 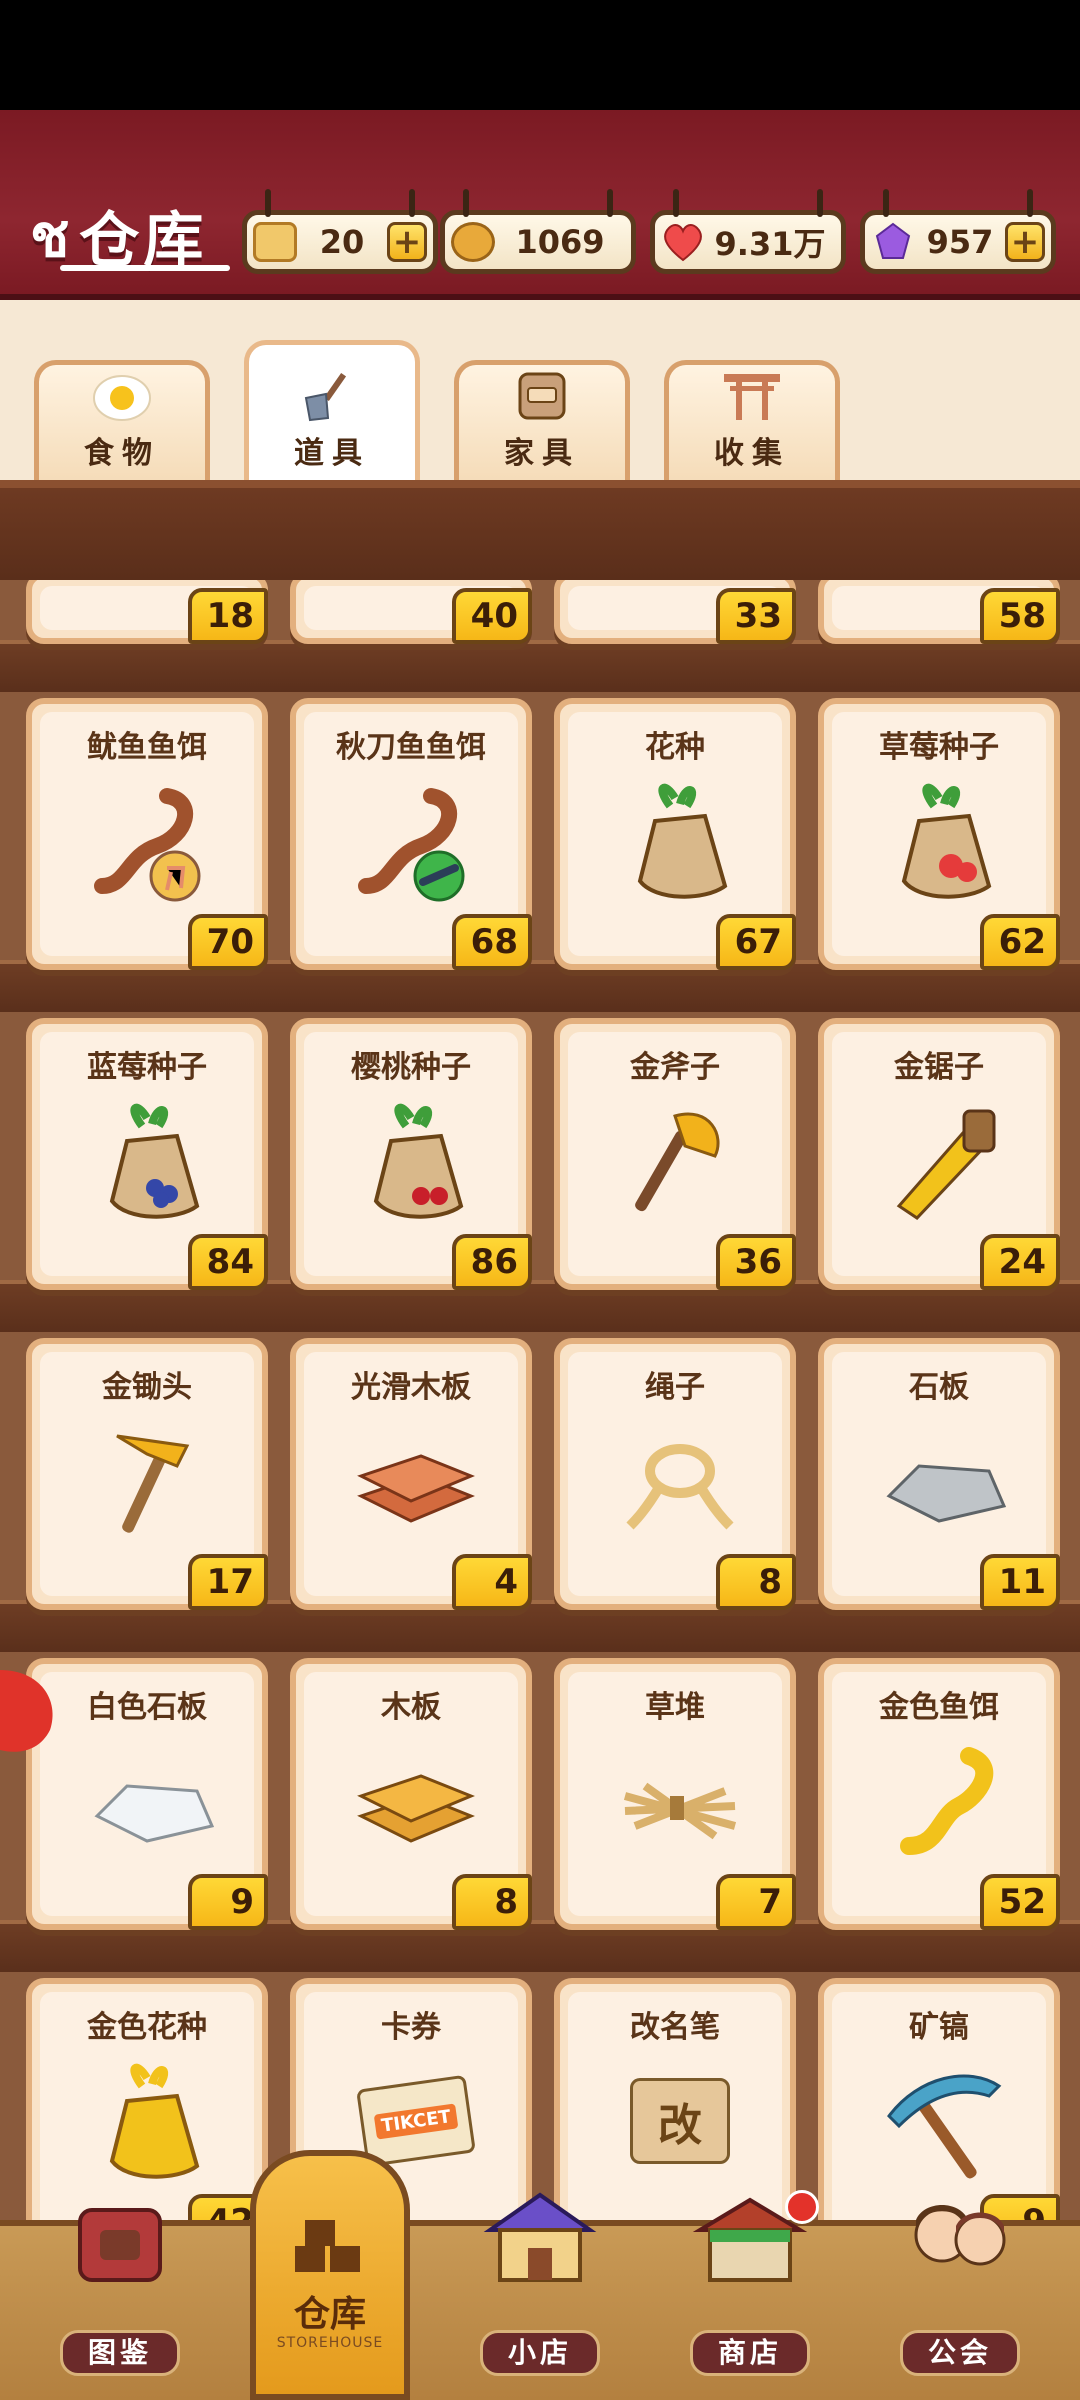 I want to click on category-tabs: 食物 道具 家具 收集, so click(x=540, y=390).